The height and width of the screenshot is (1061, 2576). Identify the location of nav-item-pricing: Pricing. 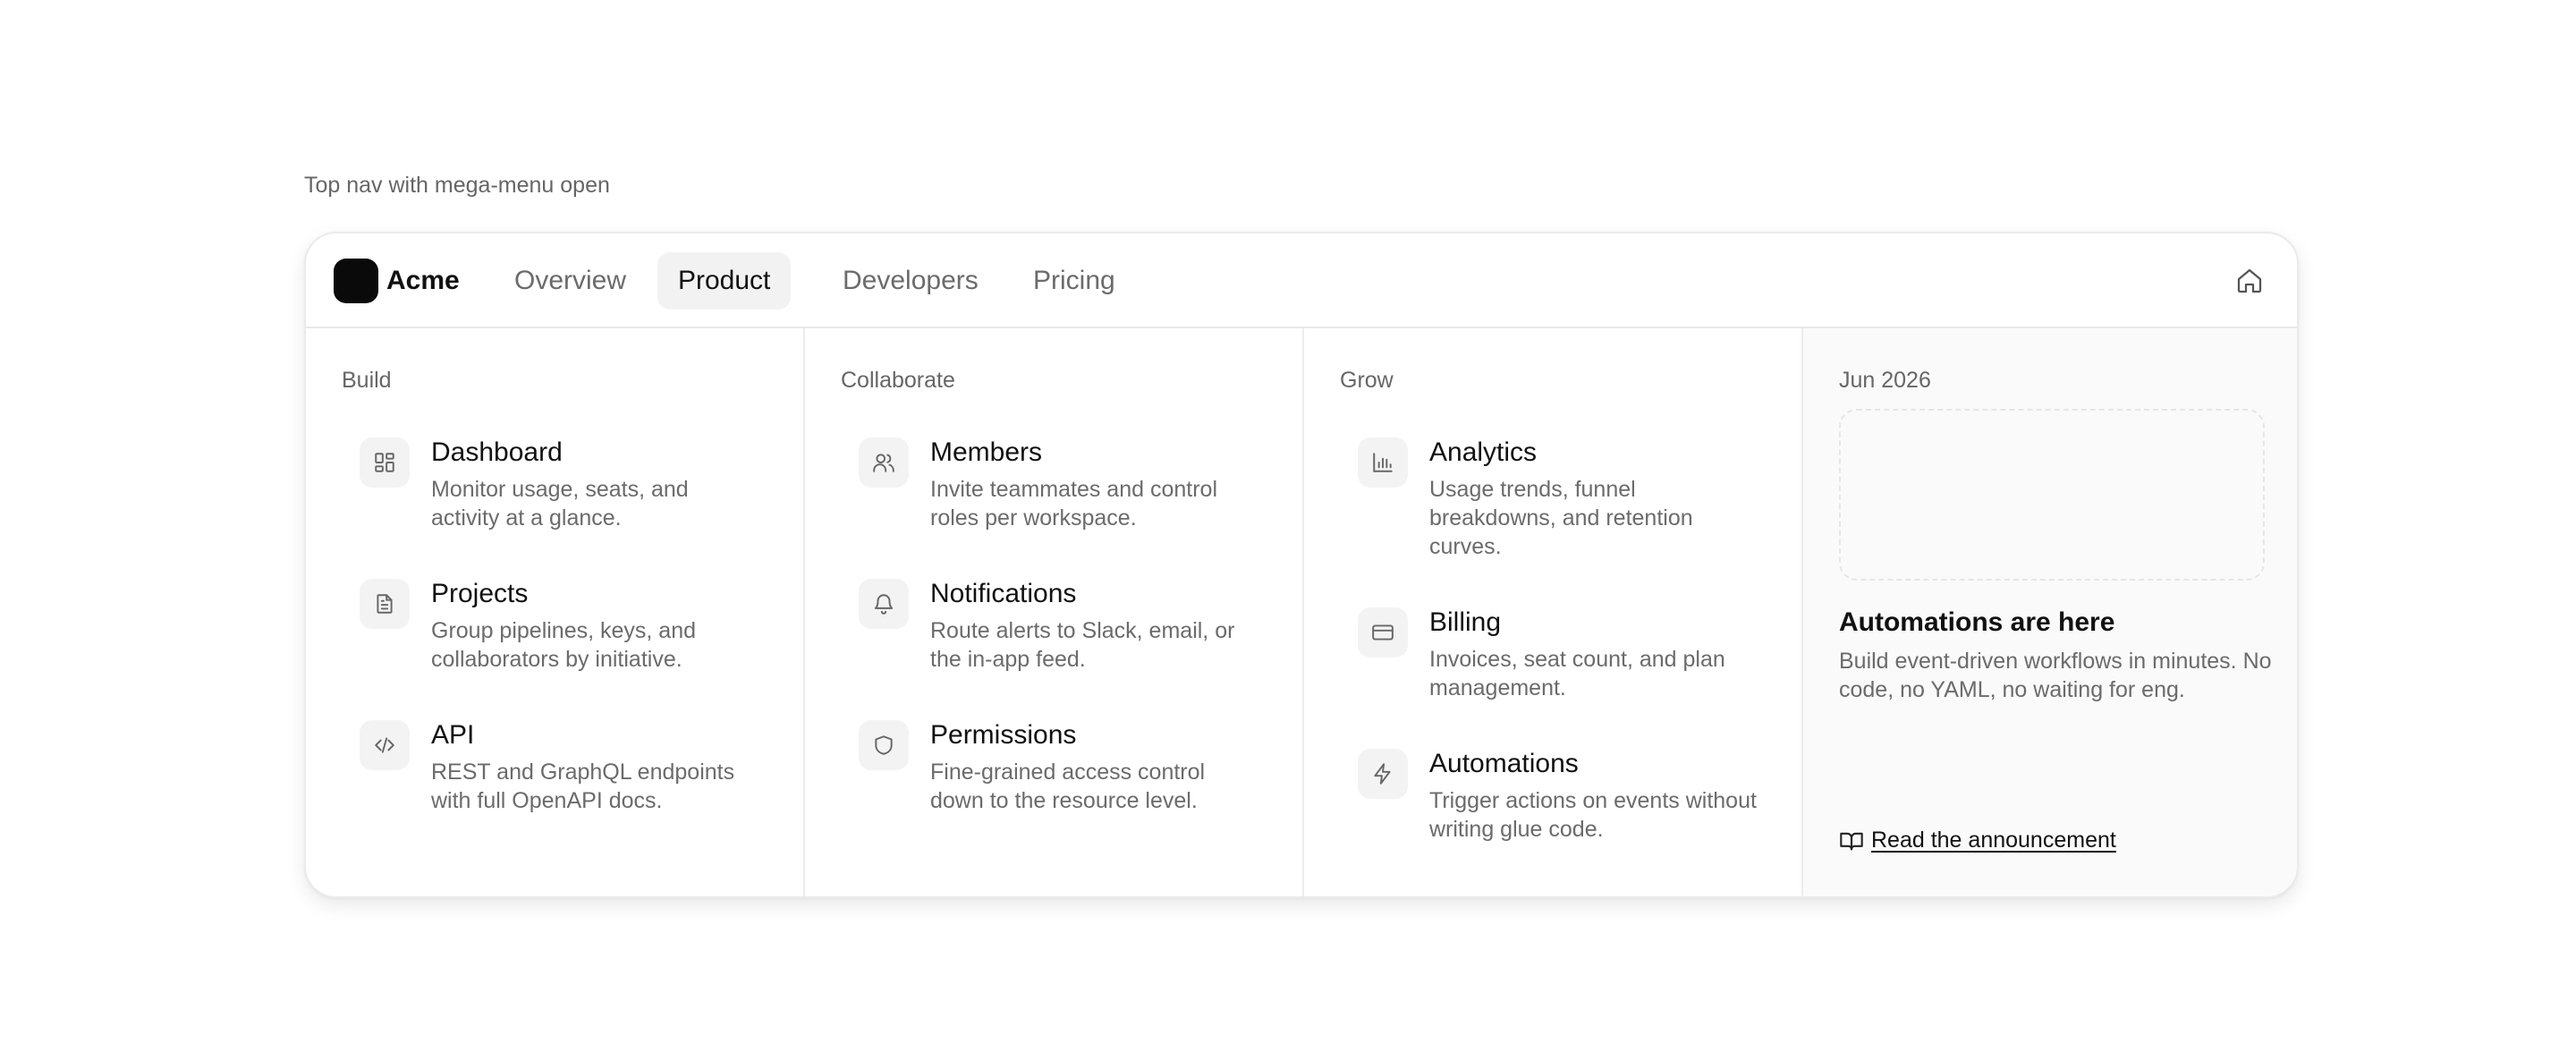
(1074, 281).